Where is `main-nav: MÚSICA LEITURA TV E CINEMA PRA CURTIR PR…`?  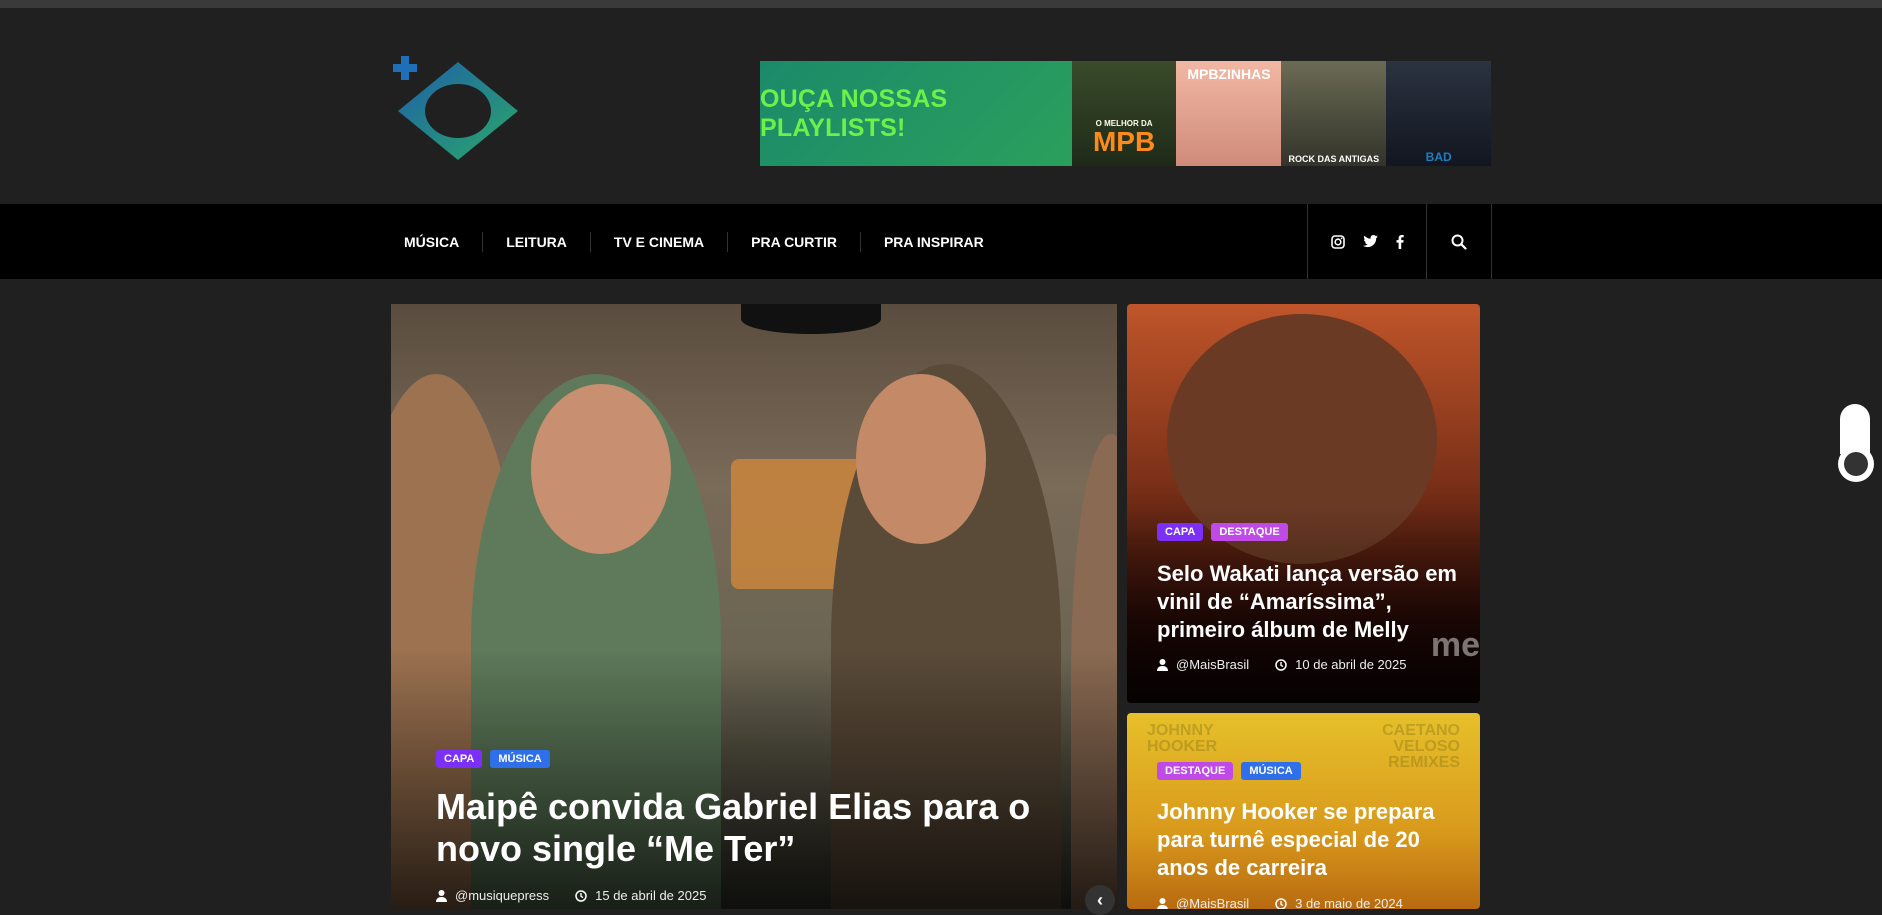 main-nav: MÚSICA LEITURA TV E CINEMA PRA CURTIR PR… is located at coordinates (941, 241).